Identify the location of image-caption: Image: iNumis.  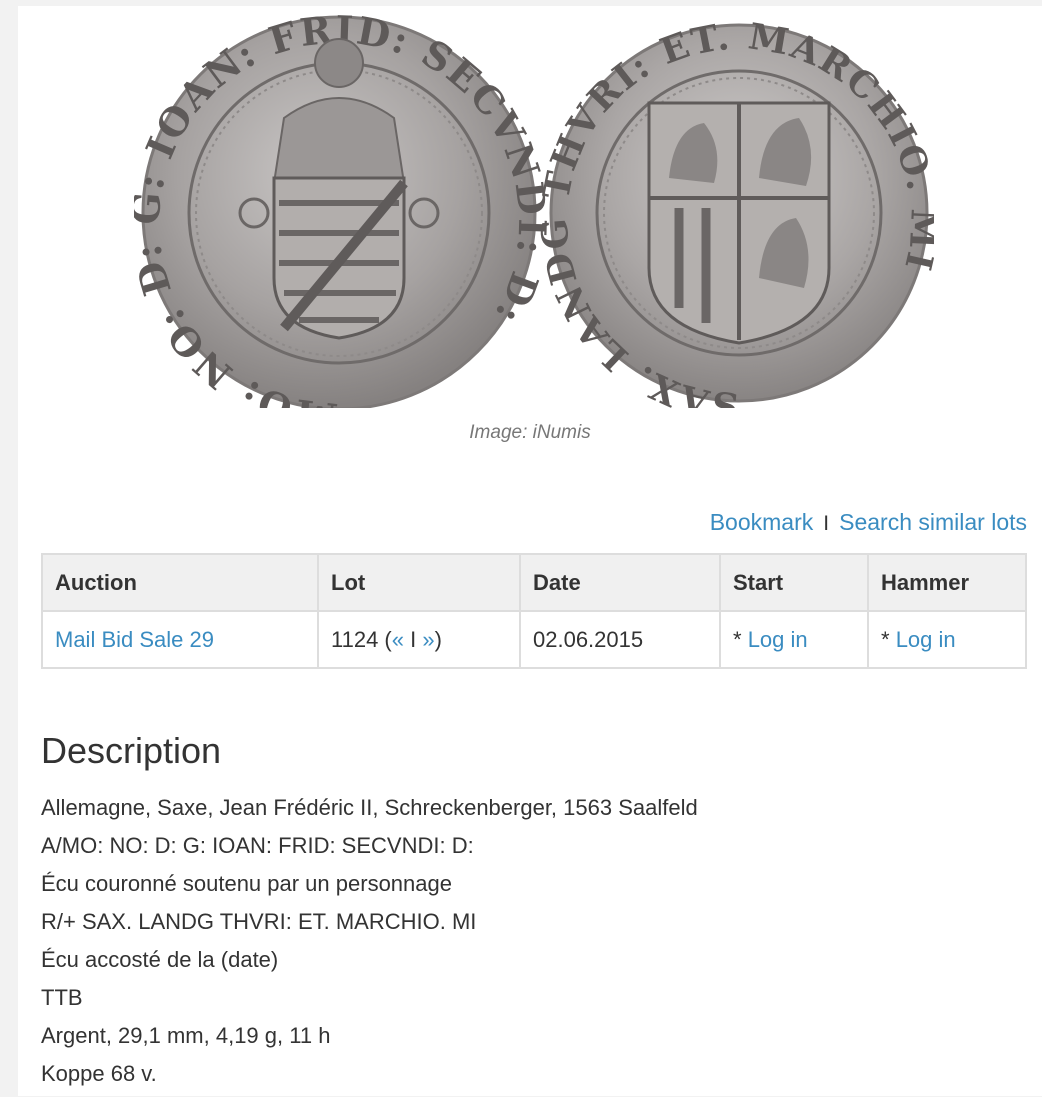
(530, 432).